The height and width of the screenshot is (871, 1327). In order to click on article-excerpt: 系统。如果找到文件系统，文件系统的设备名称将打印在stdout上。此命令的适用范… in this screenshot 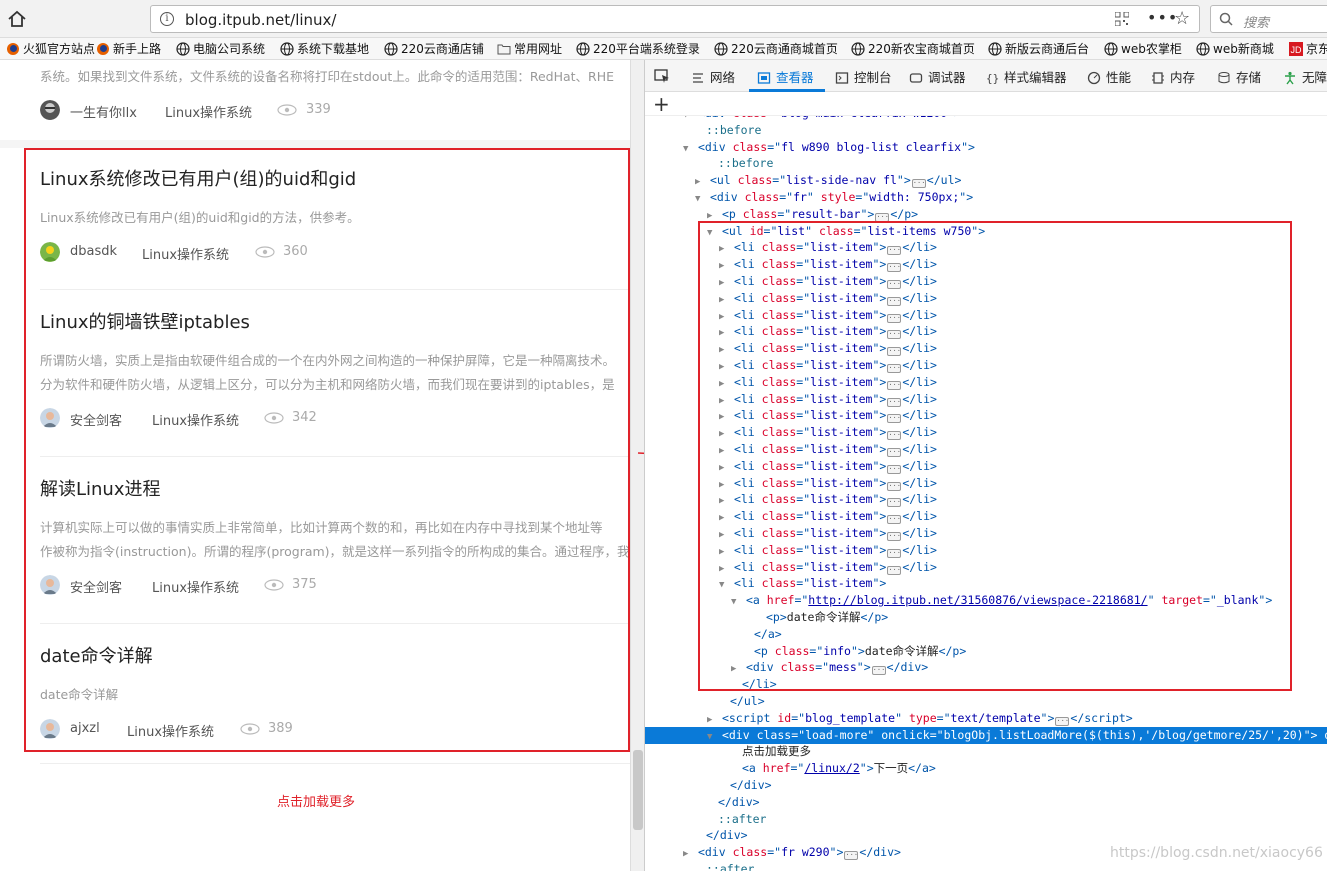, I will do `click(327, 76)`.